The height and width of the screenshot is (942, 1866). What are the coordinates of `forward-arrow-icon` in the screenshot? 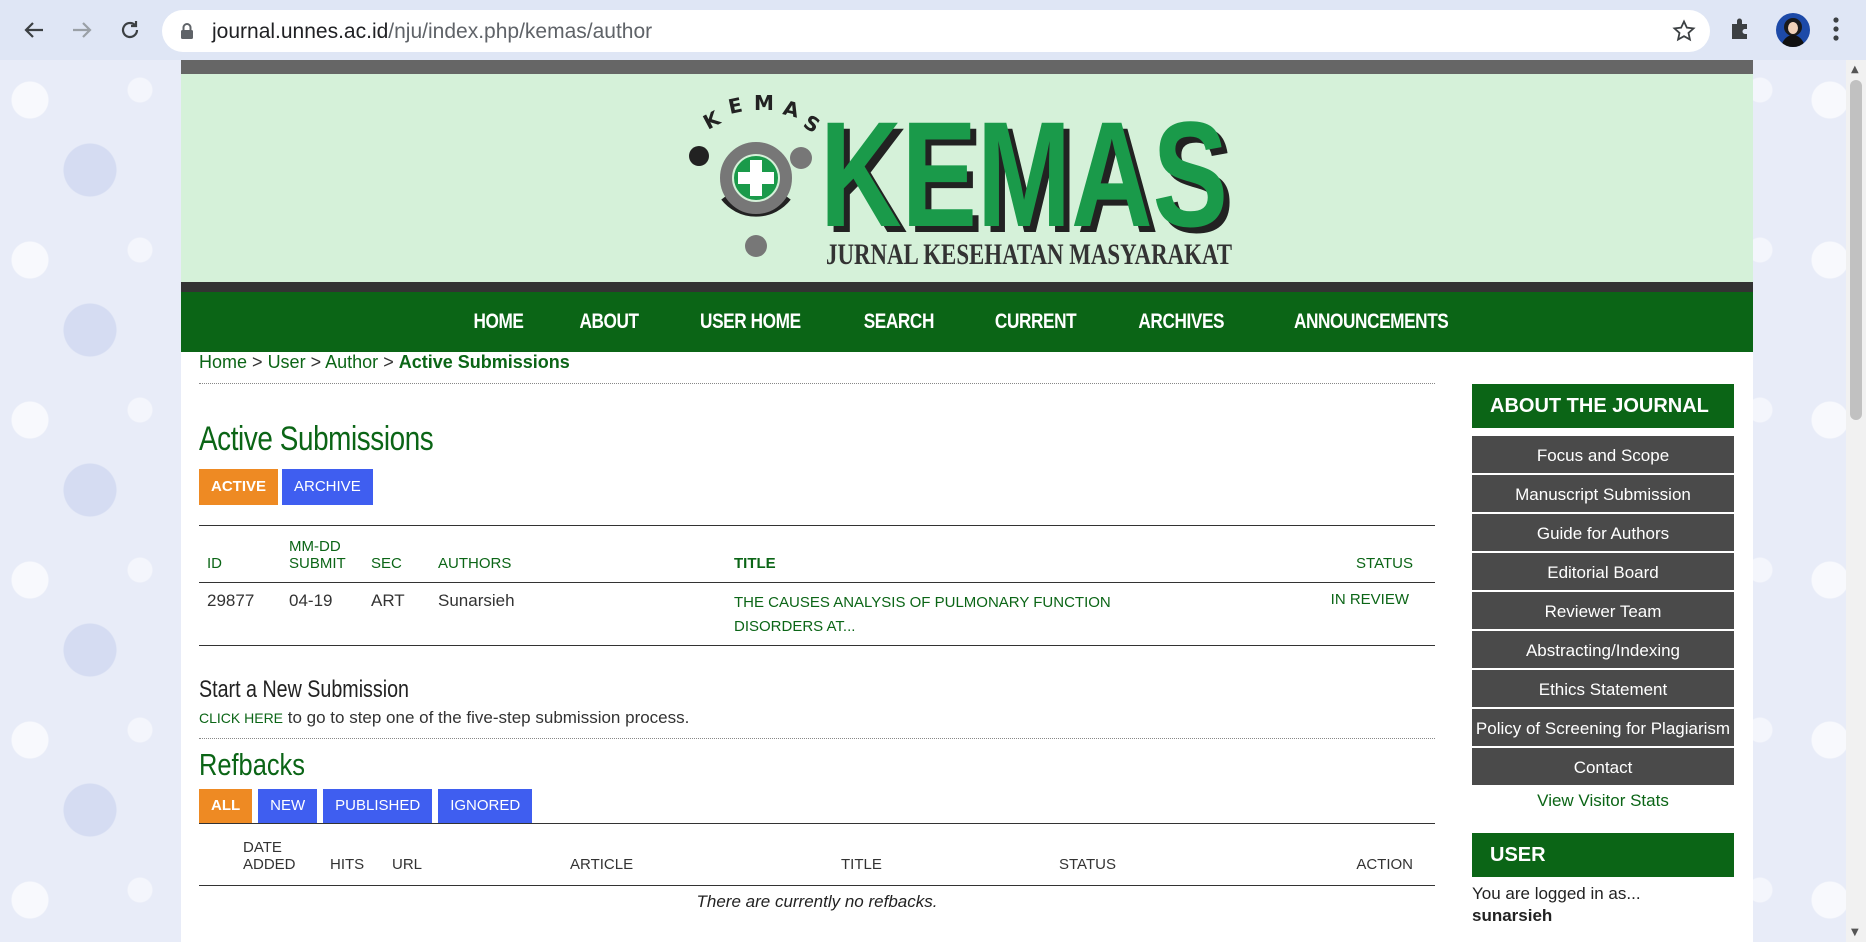 It's located at (82, 30).